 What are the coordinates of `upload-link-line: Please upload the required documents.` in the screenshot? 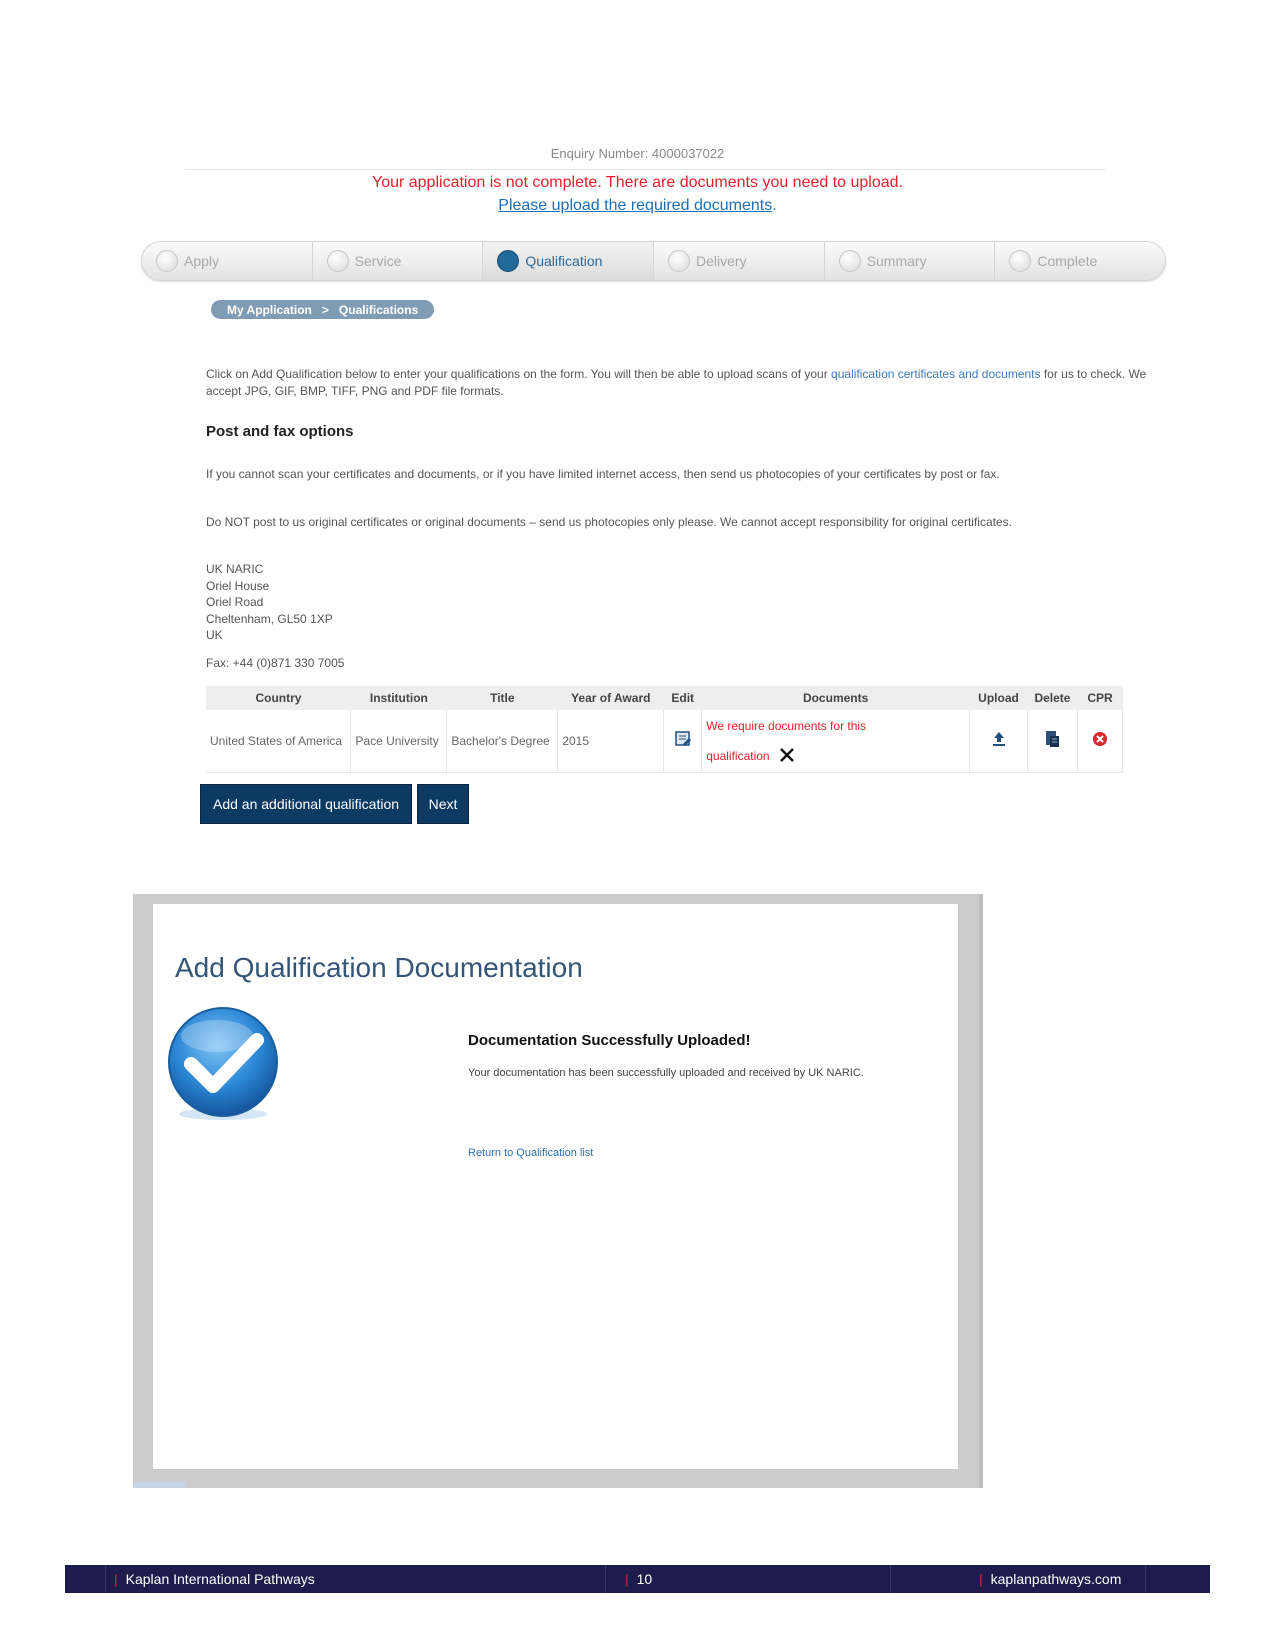 It's located at (637, 206).